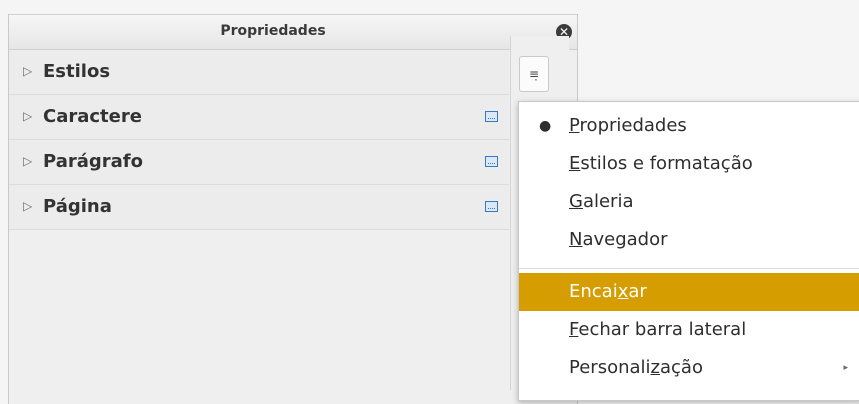  I want to click on menu-item-fechar-barra-lateral: Fechar barra lateral, so click(689, 330).